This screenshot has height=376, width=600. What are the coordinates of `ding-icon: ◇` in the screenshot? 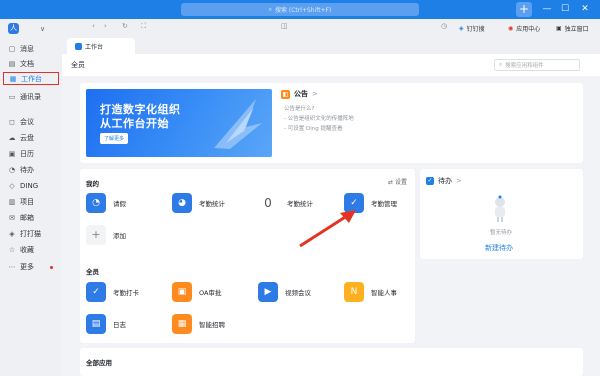 It's located at (12, 186).